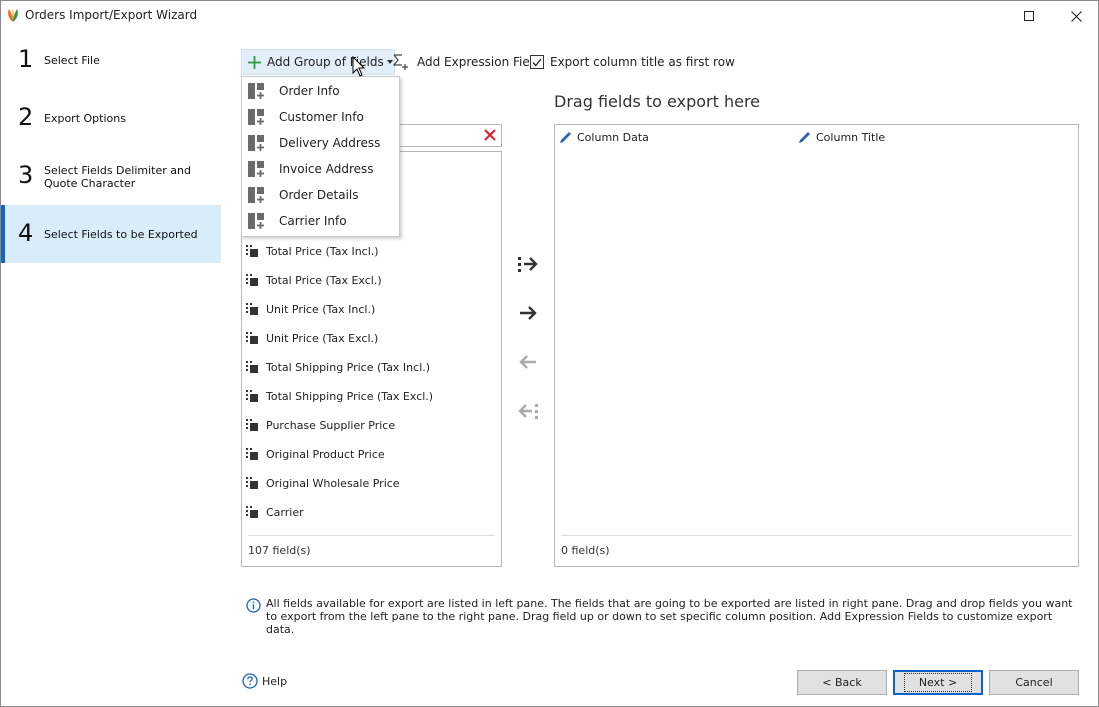  I want to click on checkbox, so click(537, 62).